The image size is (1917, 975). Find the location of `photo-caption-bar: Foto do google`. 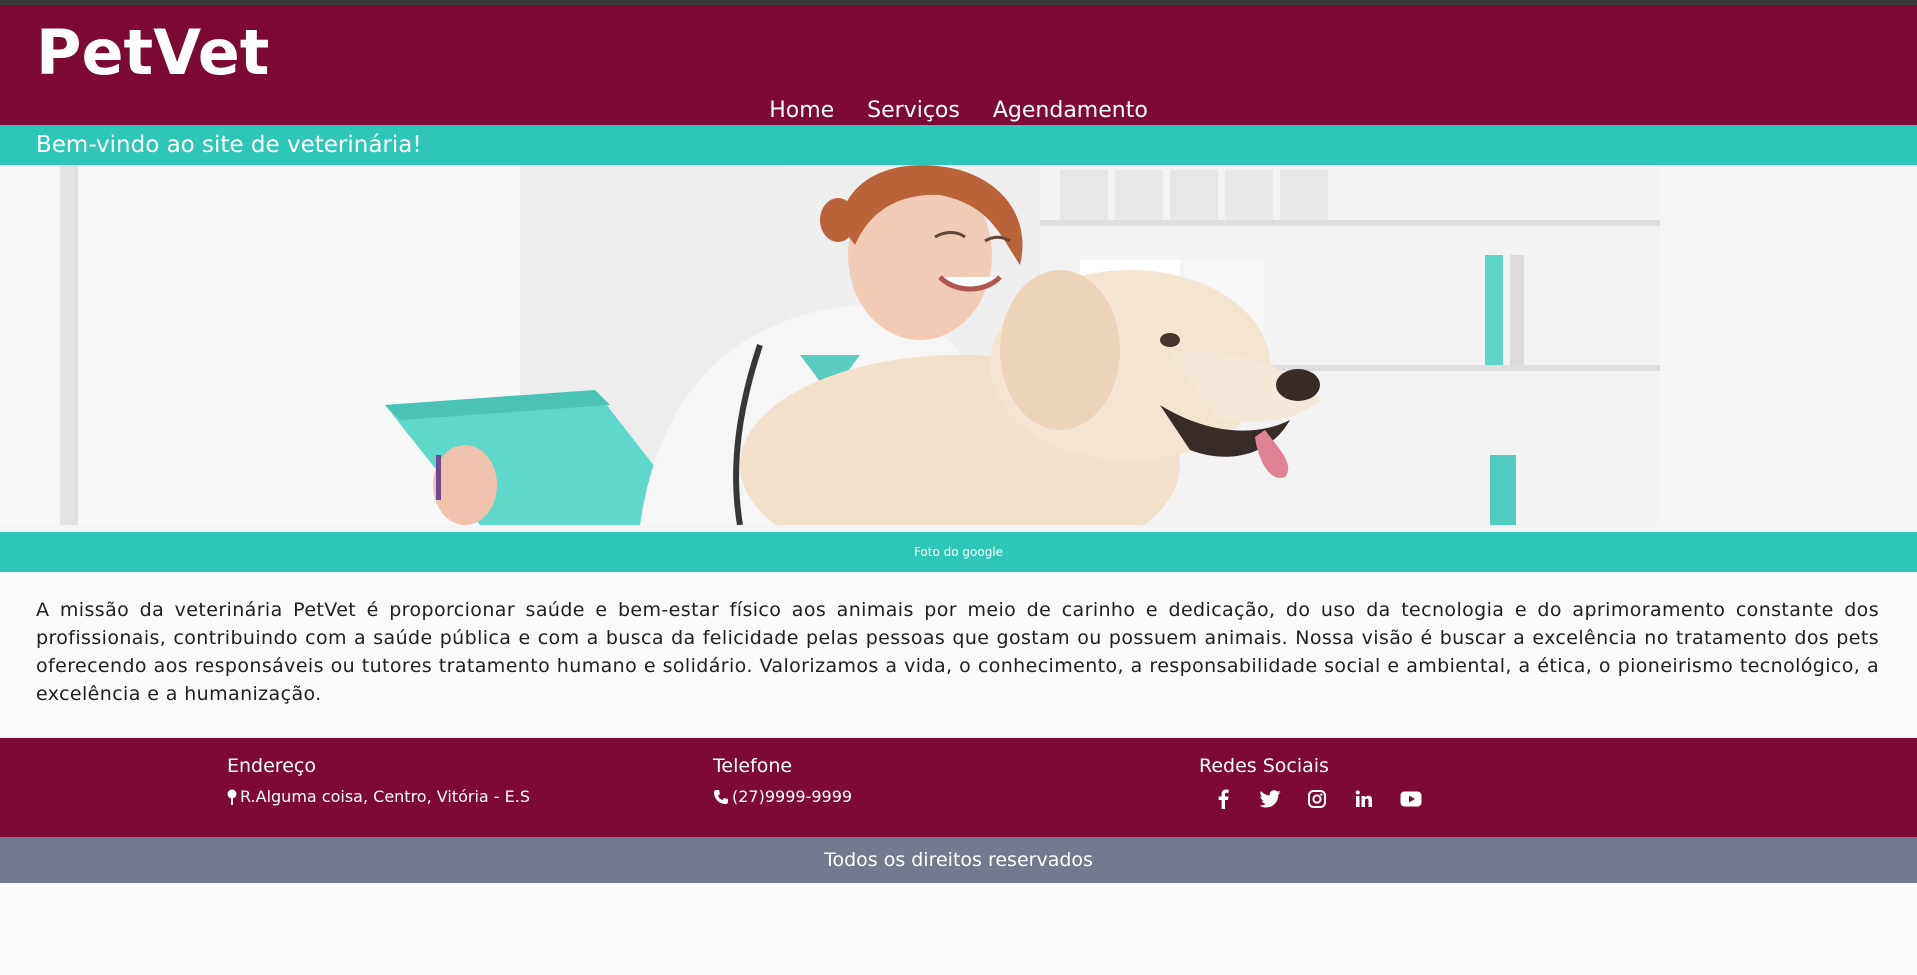

photo-caption-bar: Foto do google is located at coordinates (958, 552).